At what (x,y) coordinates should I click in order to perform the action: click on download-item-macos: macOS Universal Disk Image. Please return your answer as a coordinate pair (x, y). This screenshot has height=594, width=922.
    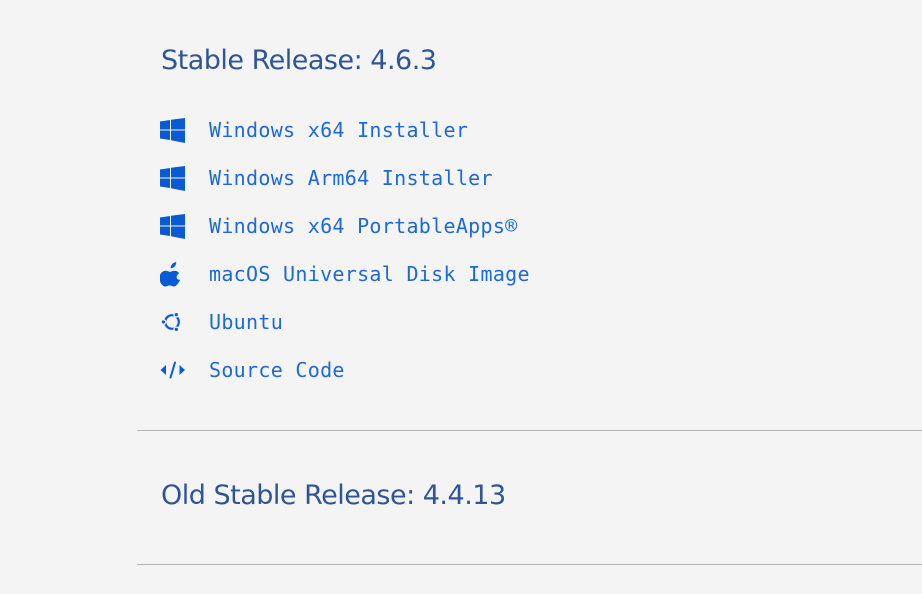
    Looking at the image, I should click on (345, 274).